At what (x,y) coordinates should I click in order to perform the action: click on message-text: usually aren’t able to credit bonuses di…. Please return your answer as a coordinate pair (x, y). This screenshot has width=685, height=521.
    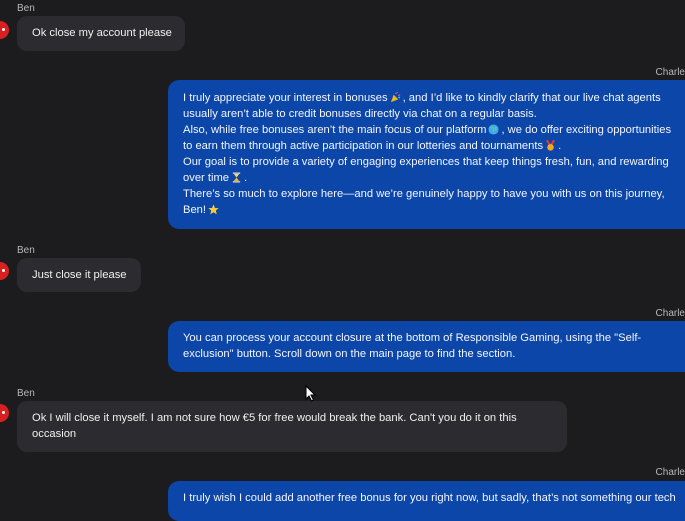
    Looking at the image, I should click on (360, 114).